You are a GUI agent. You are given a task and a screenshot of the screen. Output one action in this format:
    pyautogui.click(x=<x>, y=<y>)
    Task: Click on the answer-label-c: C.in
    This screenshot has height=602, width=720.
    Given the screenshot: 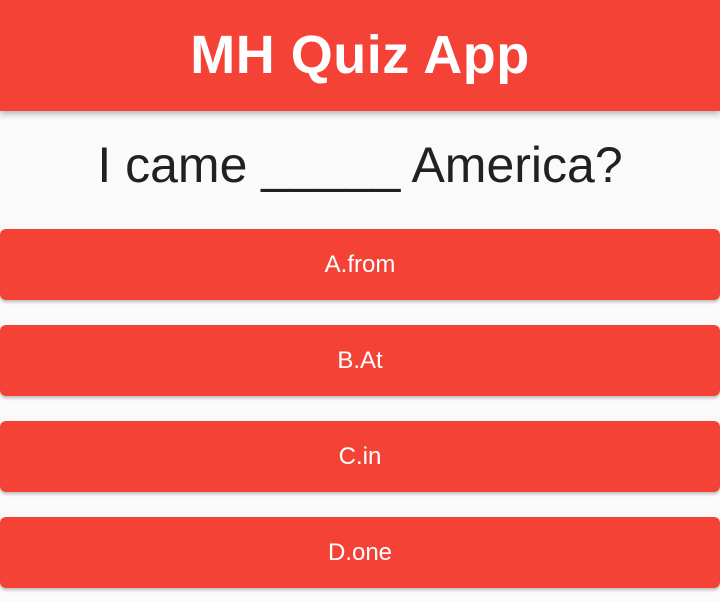 What is the action you would take?
    pyautogui.click(x=360, y=456)
    